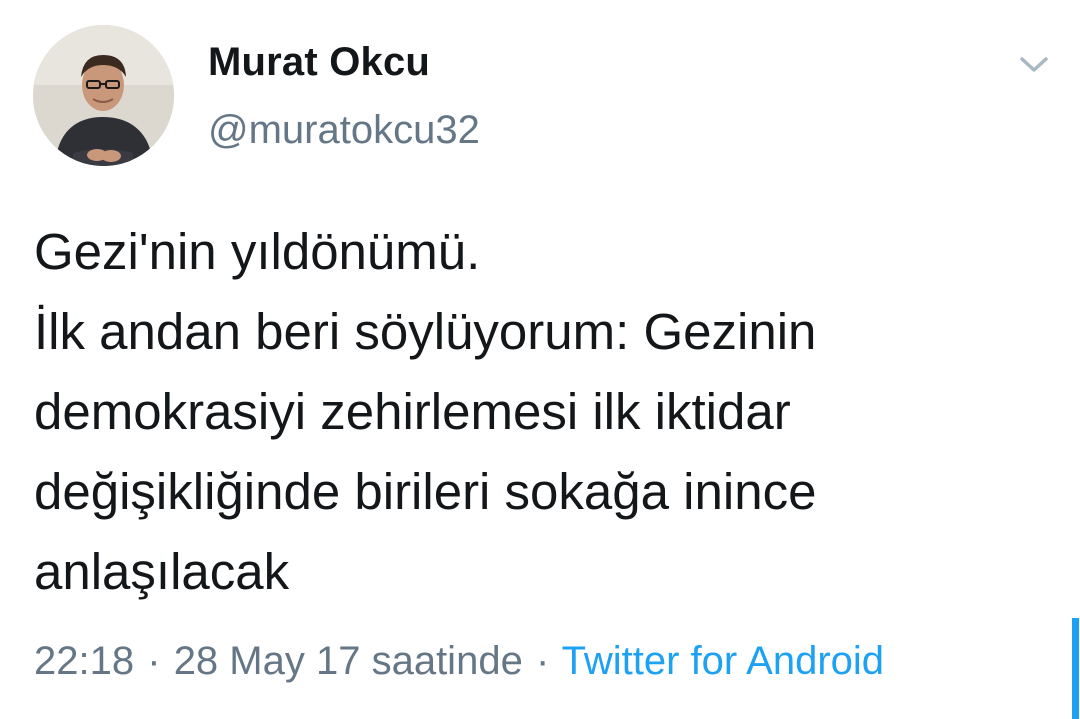 The image size is (1080, 719). I want to click on avatar, so click(103, 95).